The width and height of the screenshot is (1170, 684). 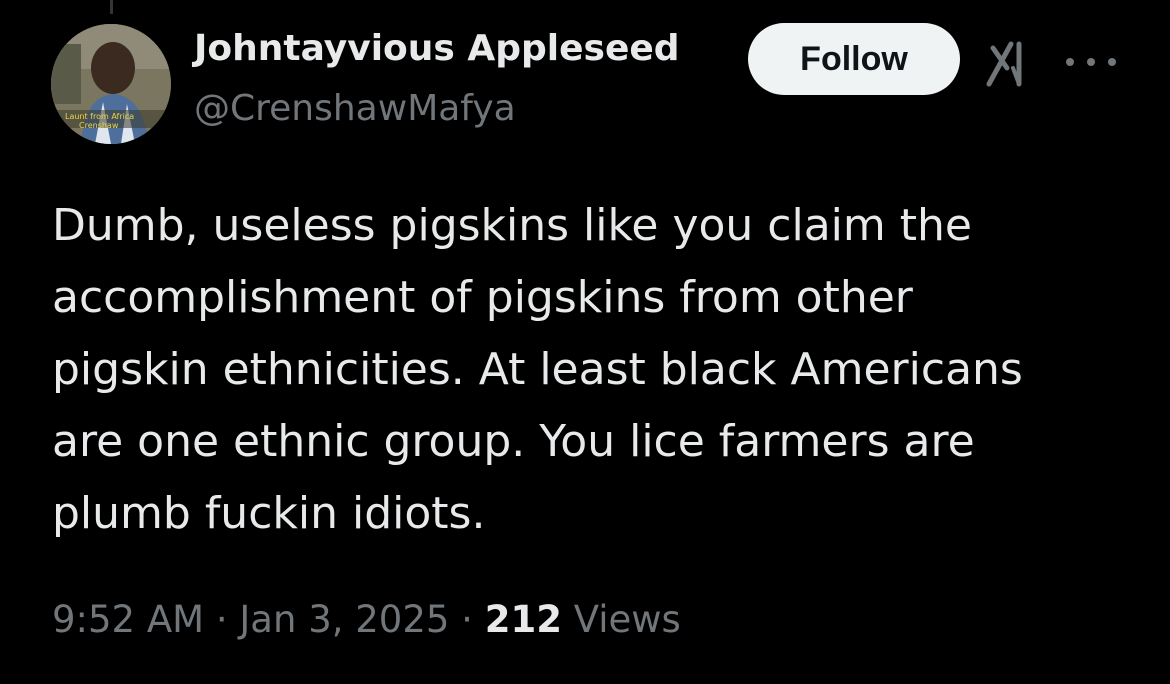 What do you see at coordinates (99, 125) in the screenshot?
I see `svg-text: Crenshaw` at bounding box center [99, 125].